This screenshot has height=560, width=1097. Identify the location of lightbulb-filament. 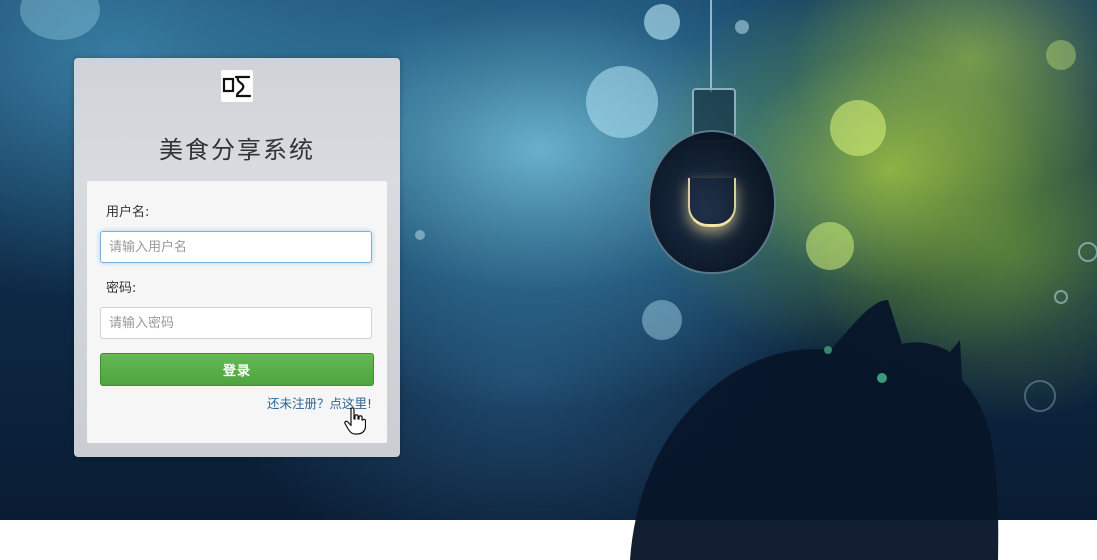
(712, 202).